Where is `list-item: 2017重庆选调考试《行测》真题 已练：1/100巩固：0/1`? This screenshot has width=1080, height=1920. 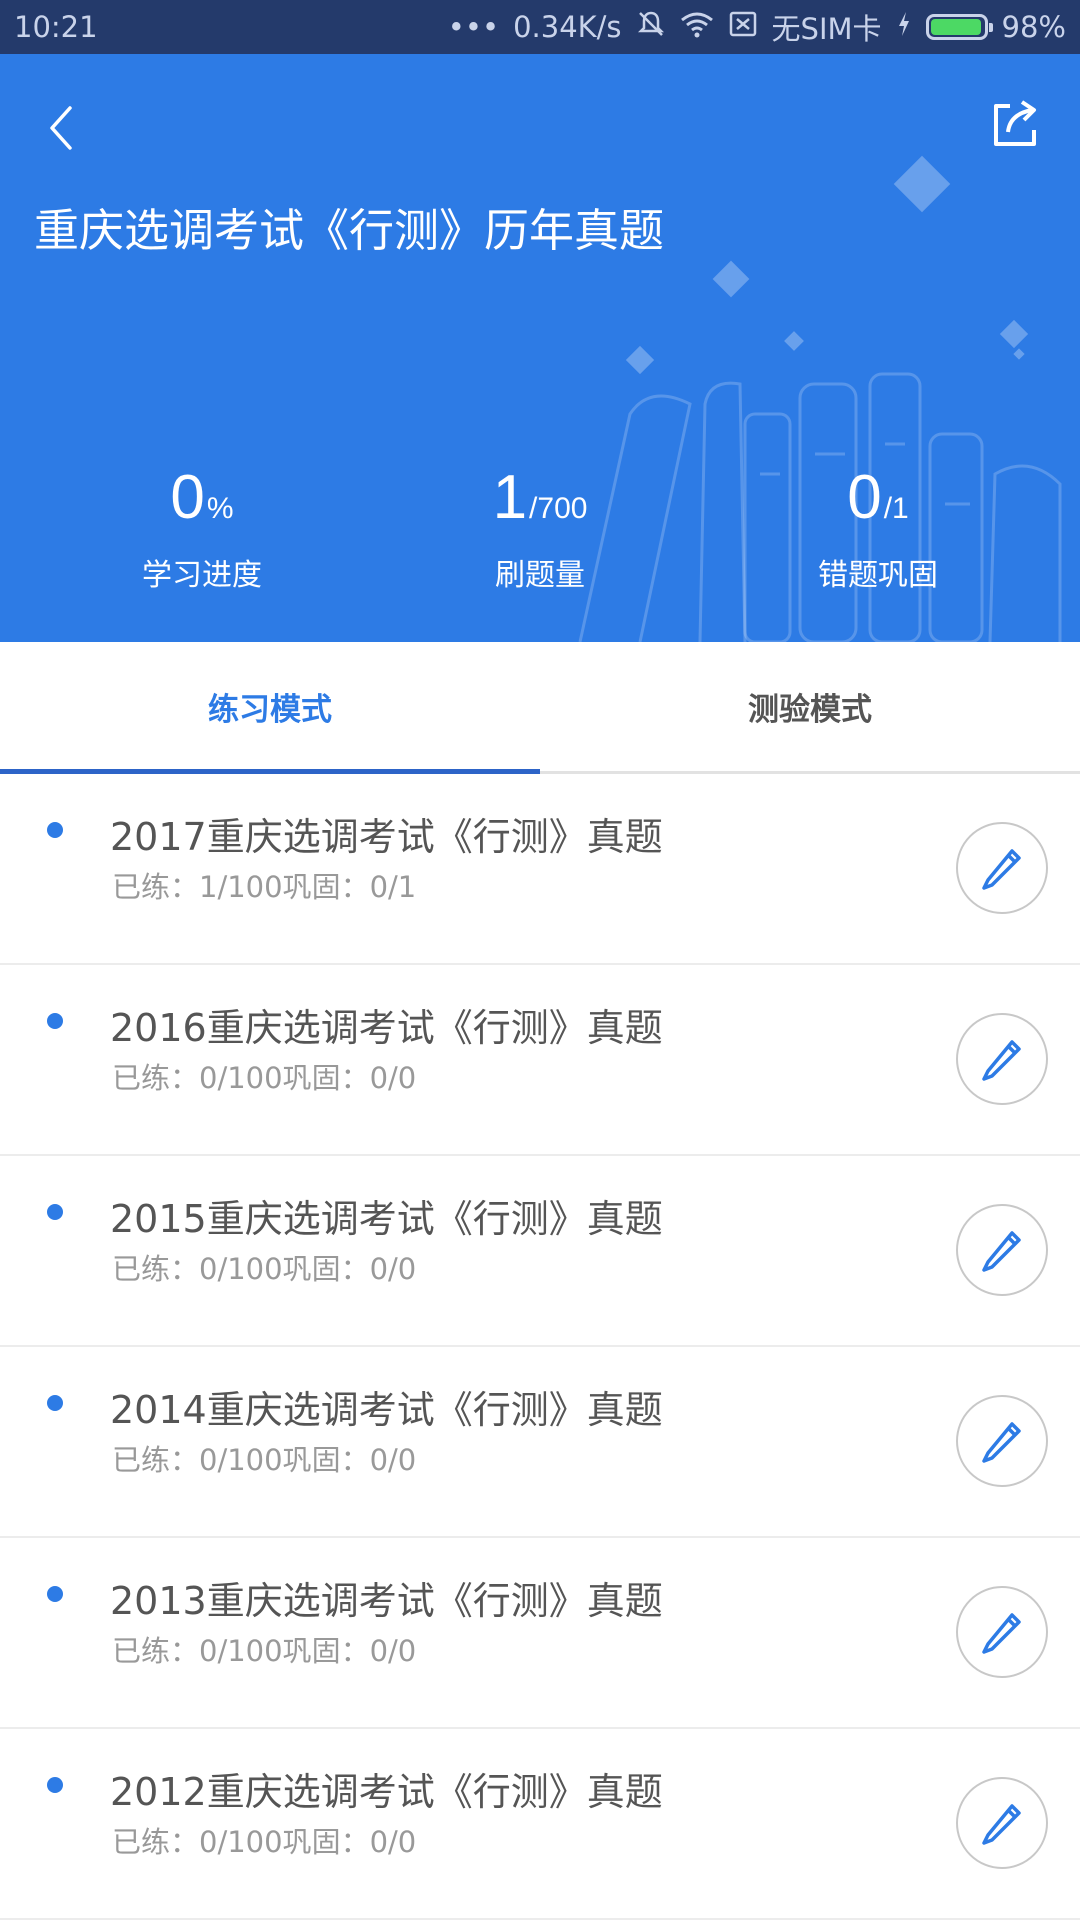
list-item: 2017重庆选调考试《行测》真题 已练：1/100巩固：0/1 is located at coordinates (540, 869).